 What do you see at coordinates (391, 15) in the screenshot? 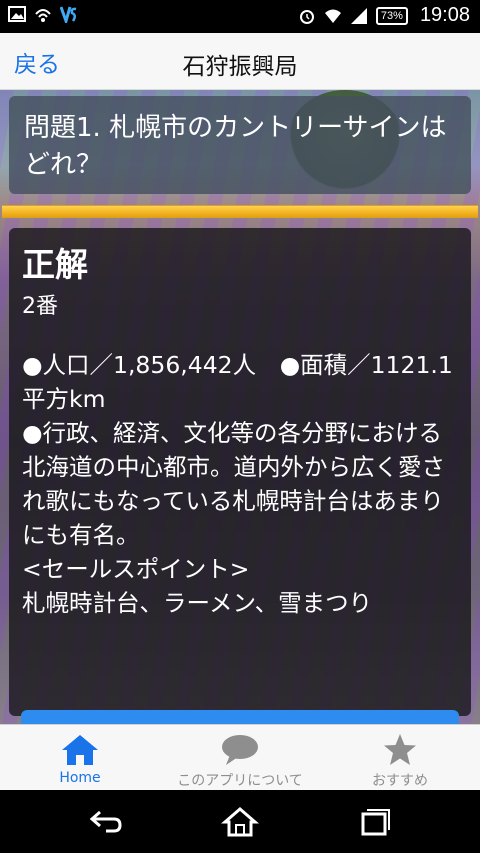
I see `battery-indicator: 73%` at bounding box center [391, 15].